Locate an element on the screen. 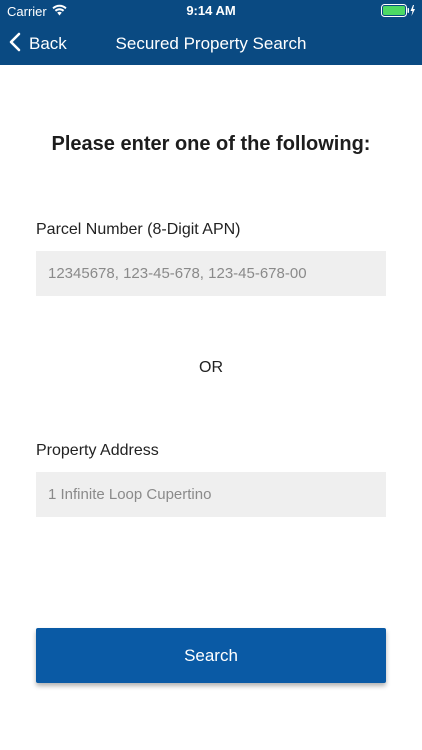 Image resolution: width=422 pixels, height=750 pixels. status-time: 9:14 AM is located at coordinates (211, 10).